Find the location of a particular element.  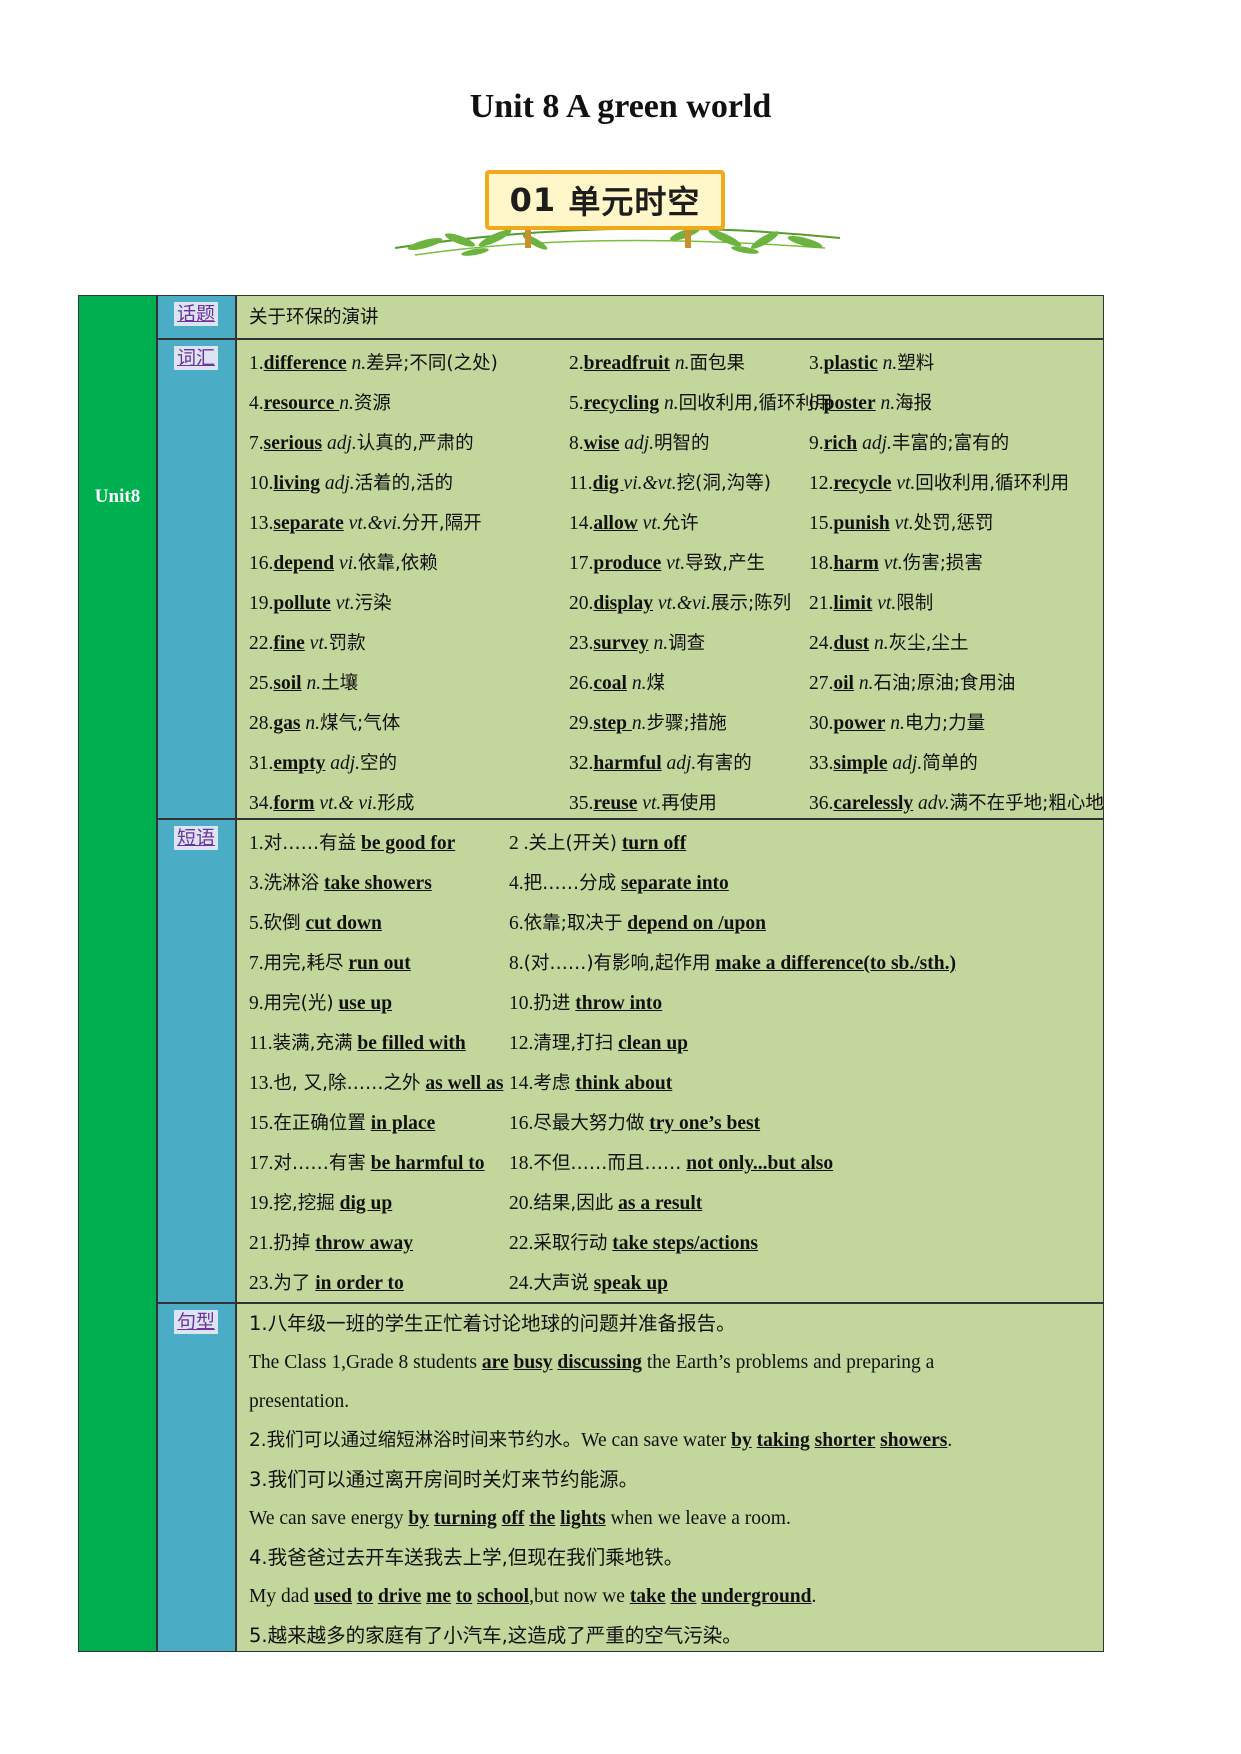

phrase-entry: 9.用完(光) use up is located at coordinates (320, 1004).